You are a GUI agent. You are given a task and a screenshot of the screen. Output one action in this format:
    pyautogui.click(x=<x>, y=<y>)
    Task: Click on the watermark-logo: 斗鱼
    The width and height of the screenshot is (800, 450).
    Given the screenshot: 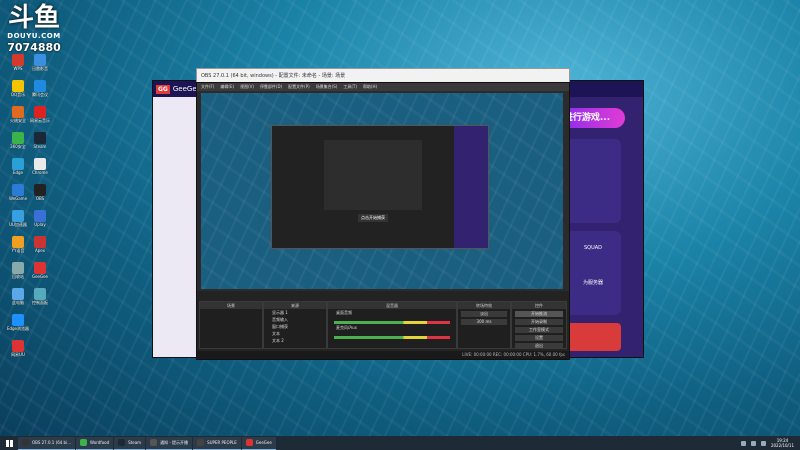 What is the action you would take?
    pyautogui.click(x=33, y=18)
    